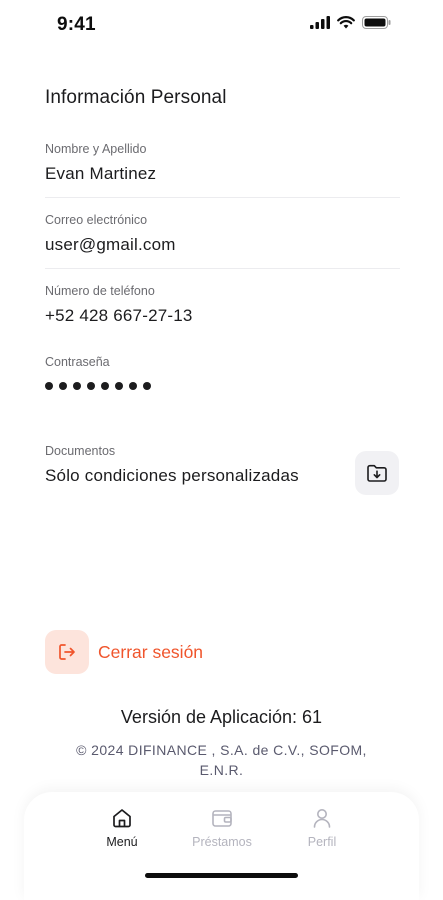  What do you see at coordinates (122, 818) in the screenshot?
I see `home-icon` at bounding box center [122, 818].